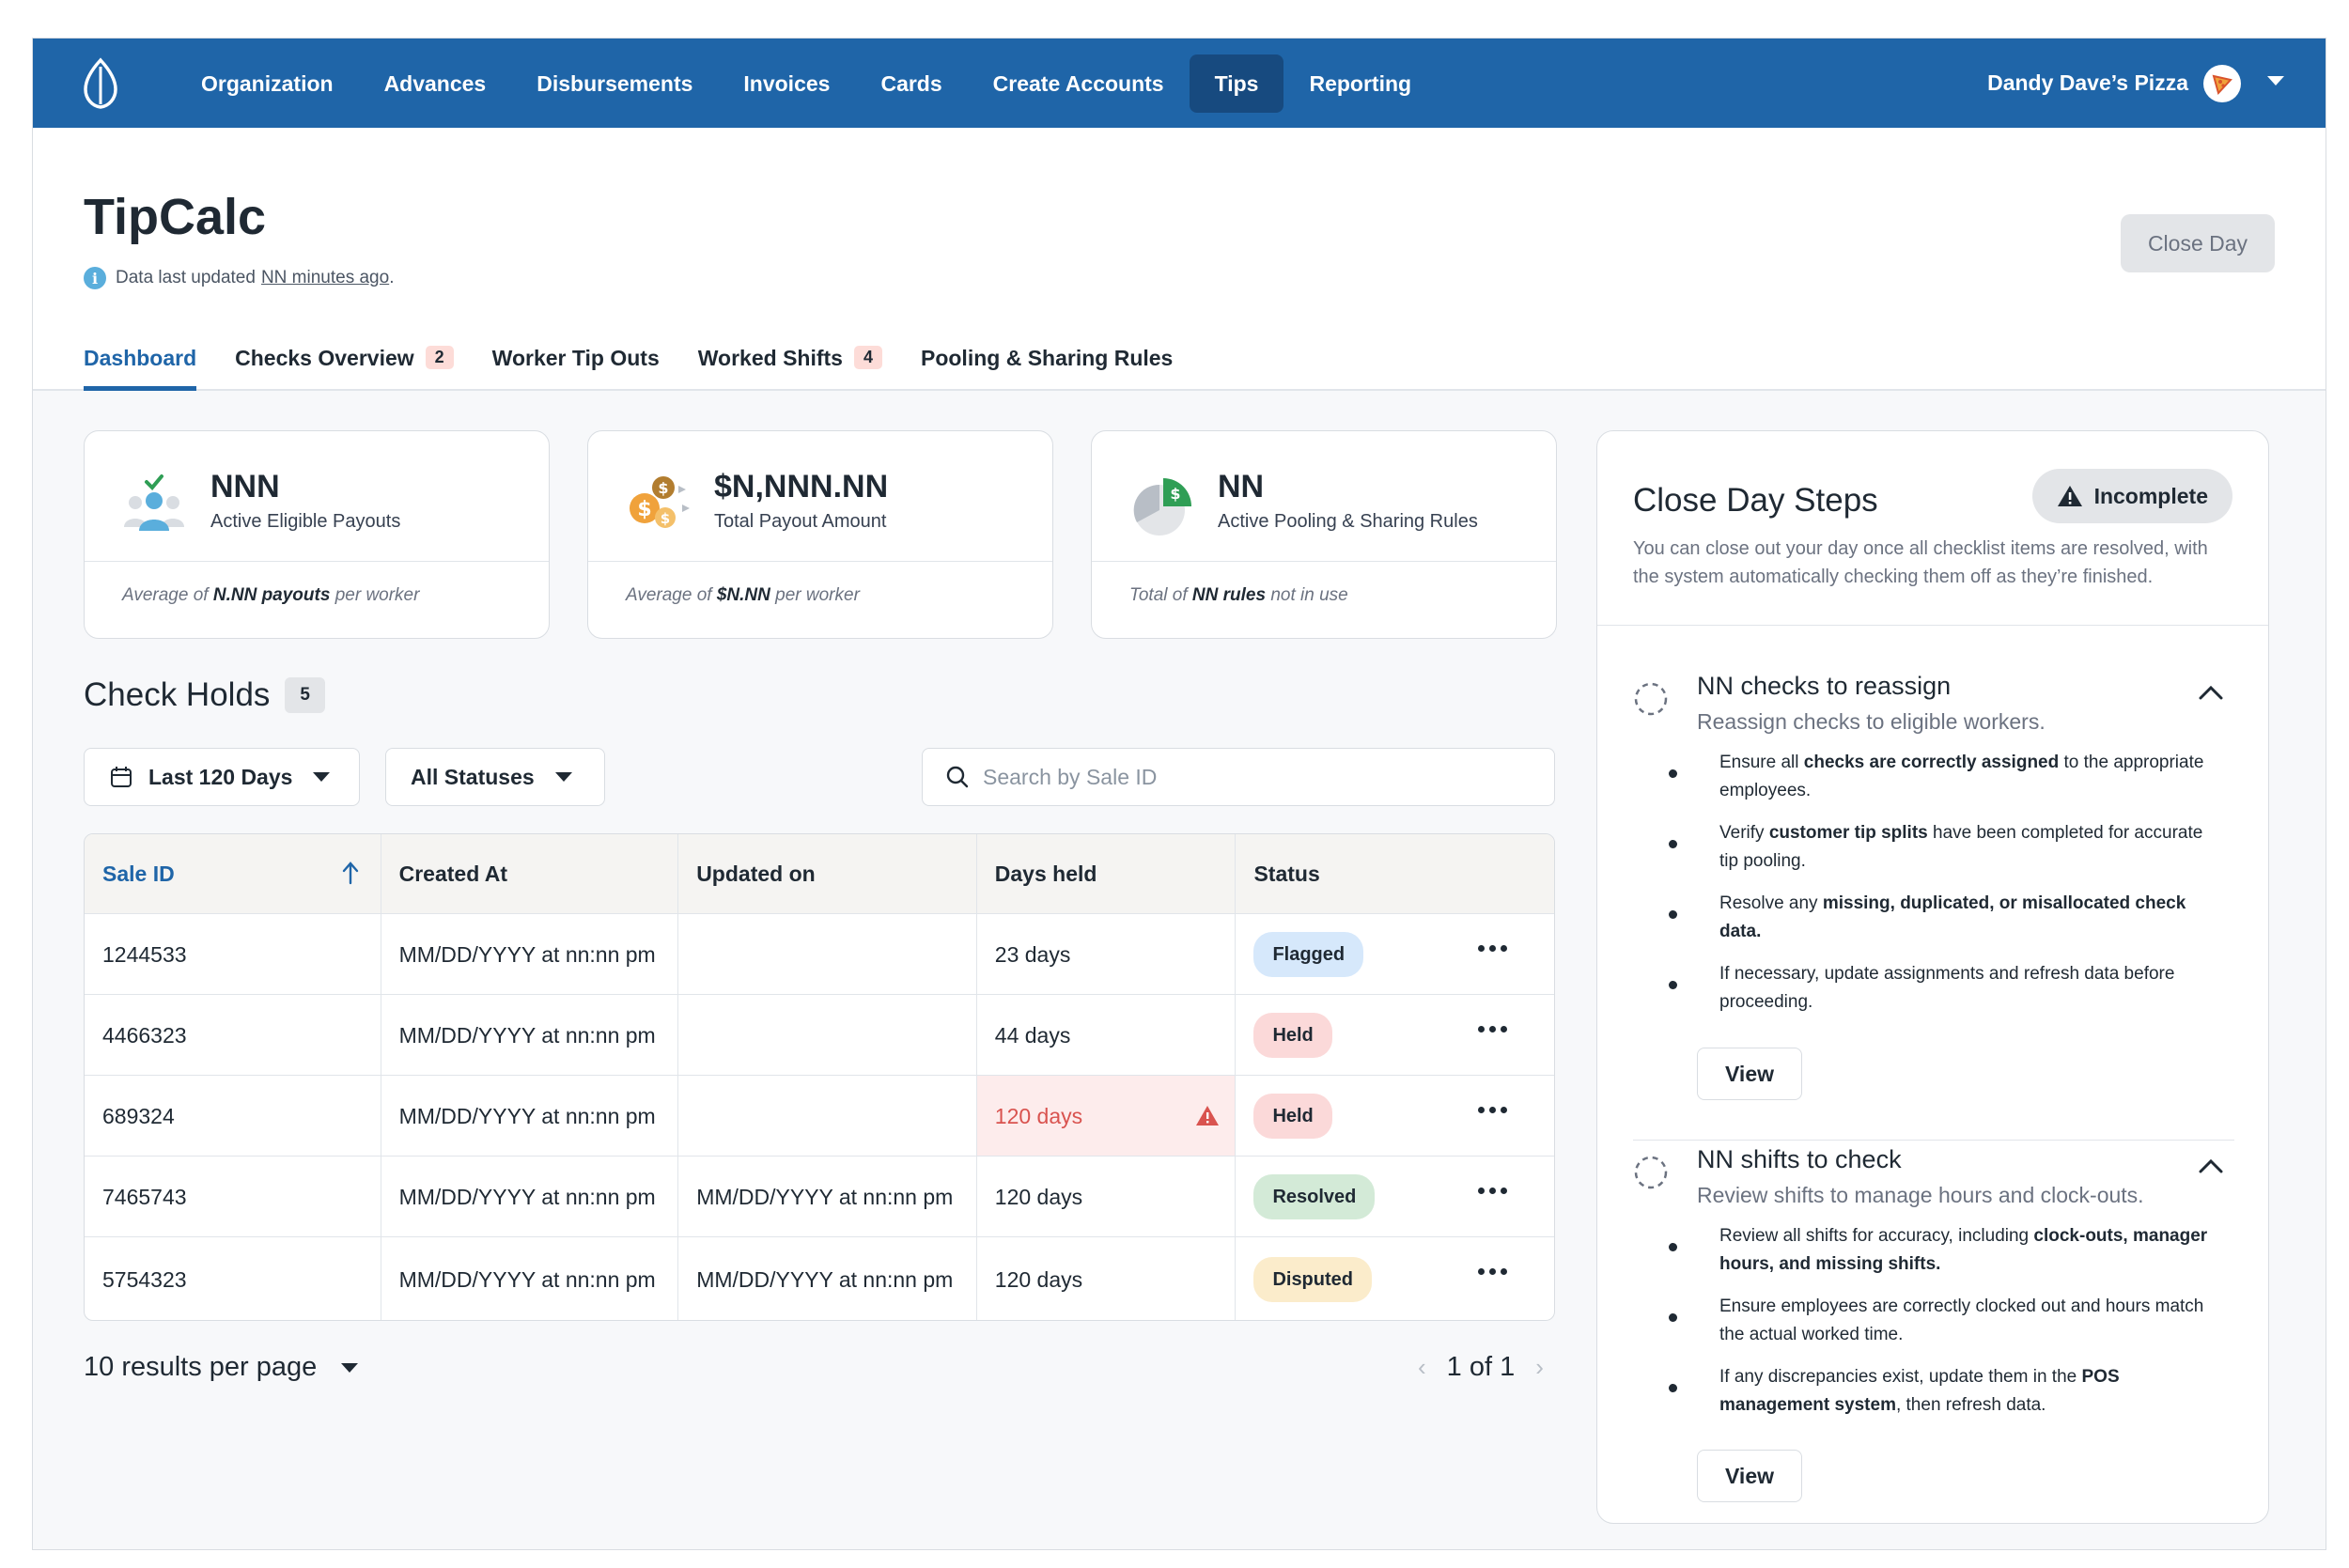 This screenshot has height=1568, width=2349. Describe the element at coordinates (245, 487) in the screenshot. I see `stat-value: NNN` at that location.